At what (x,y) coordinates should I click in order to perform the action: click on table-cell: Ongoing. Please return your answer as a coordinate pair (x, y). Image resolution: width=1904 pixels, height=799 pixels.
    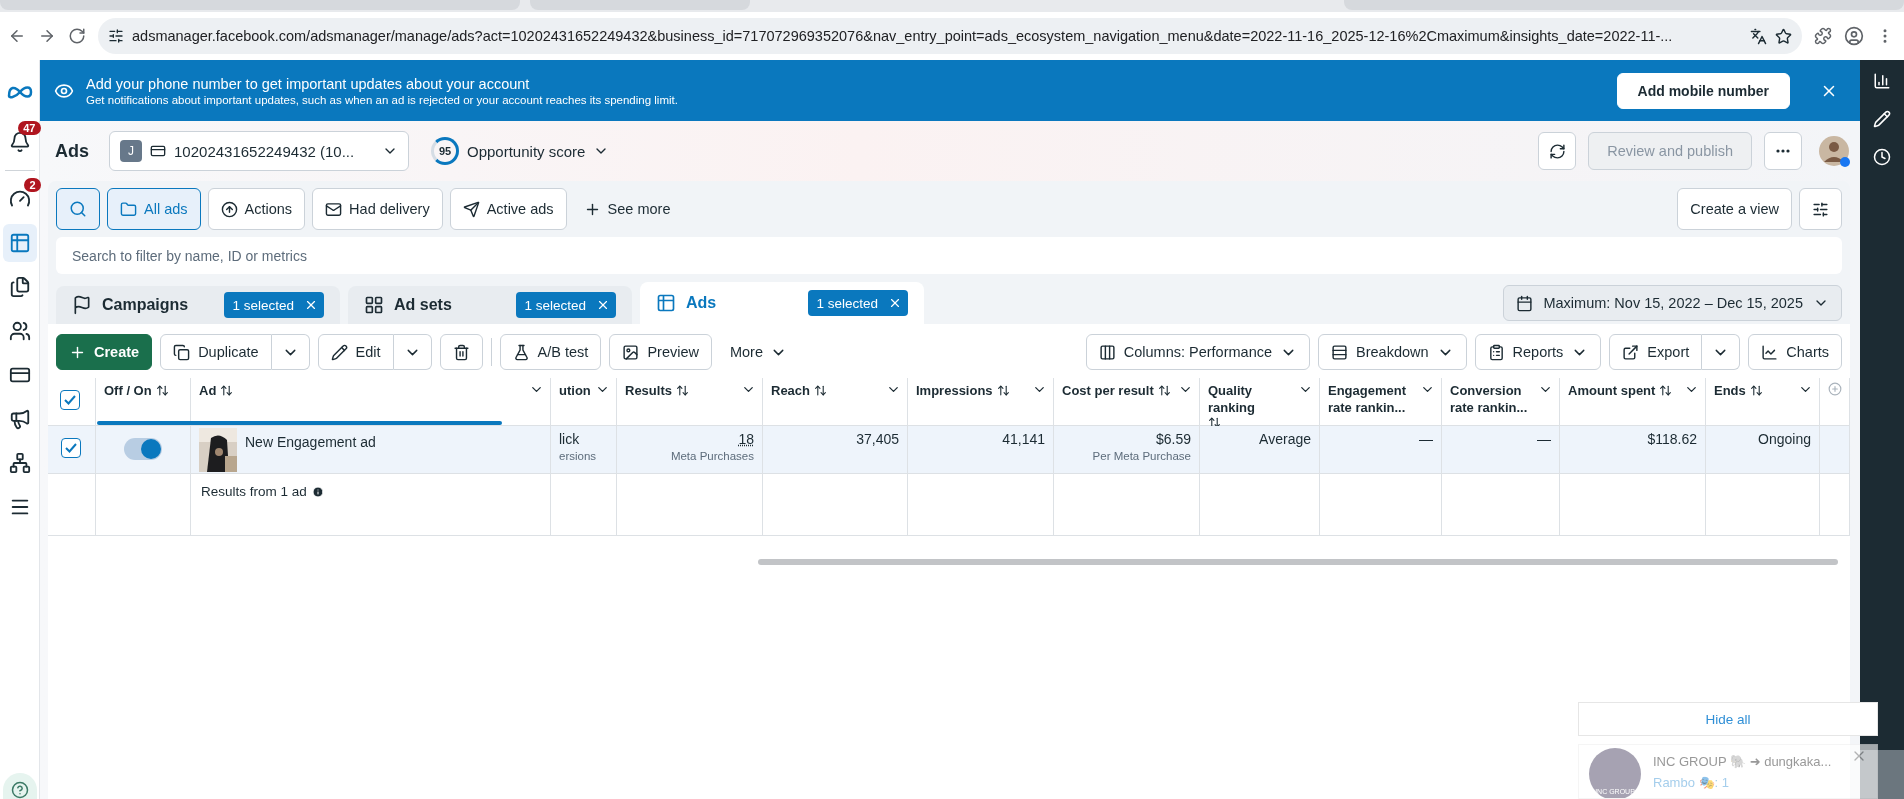
    Looking at the image, I should click on (1763, 450).